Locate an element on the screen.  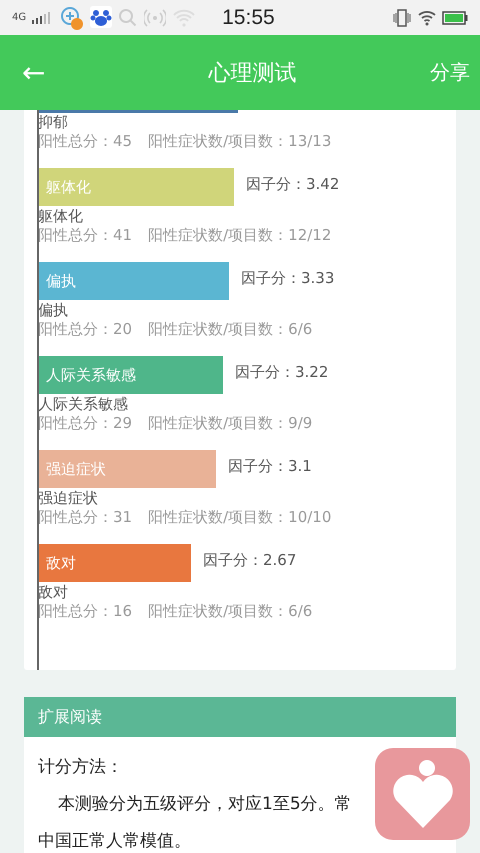
factor-score: 因子分：3.42 is located at coordinates (293, 184).